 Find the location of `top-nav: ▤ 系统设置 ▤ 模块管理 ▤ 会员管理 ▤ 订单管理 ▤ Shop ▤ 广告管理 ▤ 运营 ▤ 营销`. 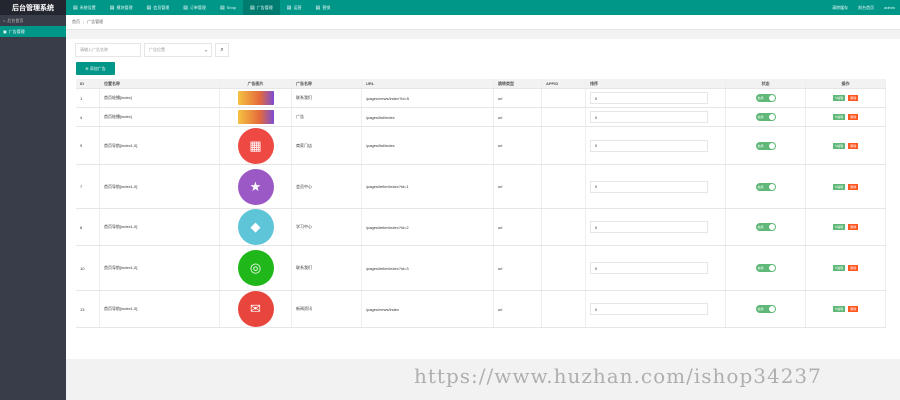

top-nav: ▤ 系统设置 ▤ 模块管理 ▤ 会员管理 ▤ 订单管理 ▤ Shop ▤ 广告管理 ▤ 运营 ▤ 营销 is located at coordinates (201, 7).